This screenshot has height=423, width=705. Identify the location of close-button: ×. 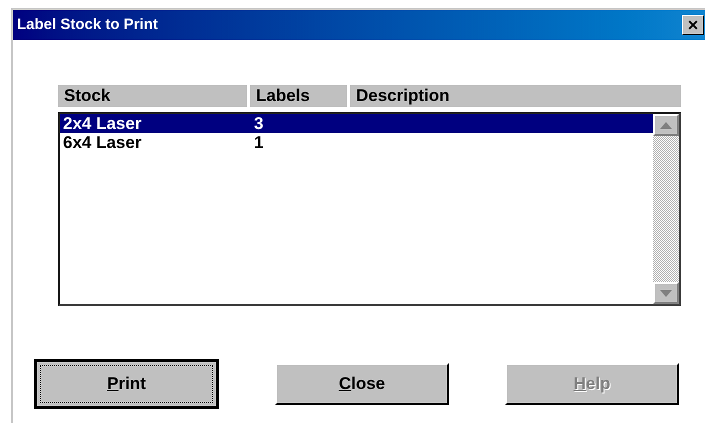
(693, 25).